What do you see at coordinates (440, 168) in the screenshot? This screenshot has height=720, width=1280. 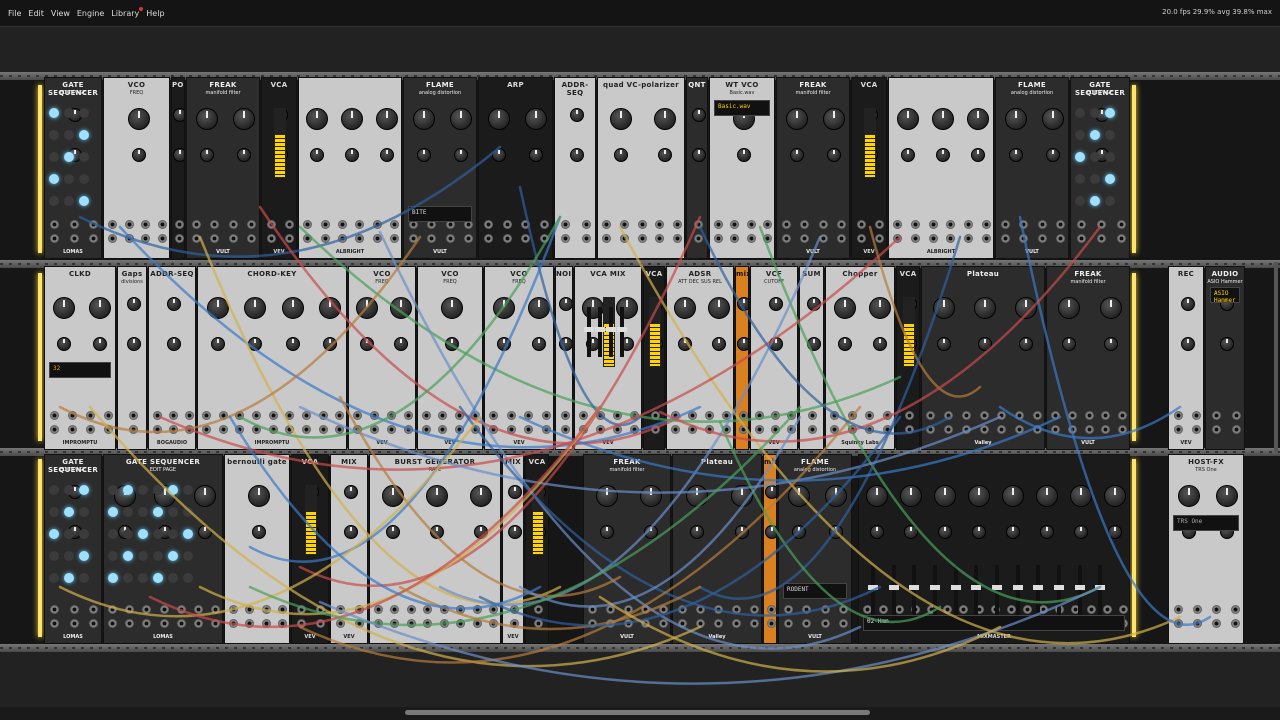 I see `module-flame-1: FLAME analog distortion VULT BITE` at bounding box center [440, 168].